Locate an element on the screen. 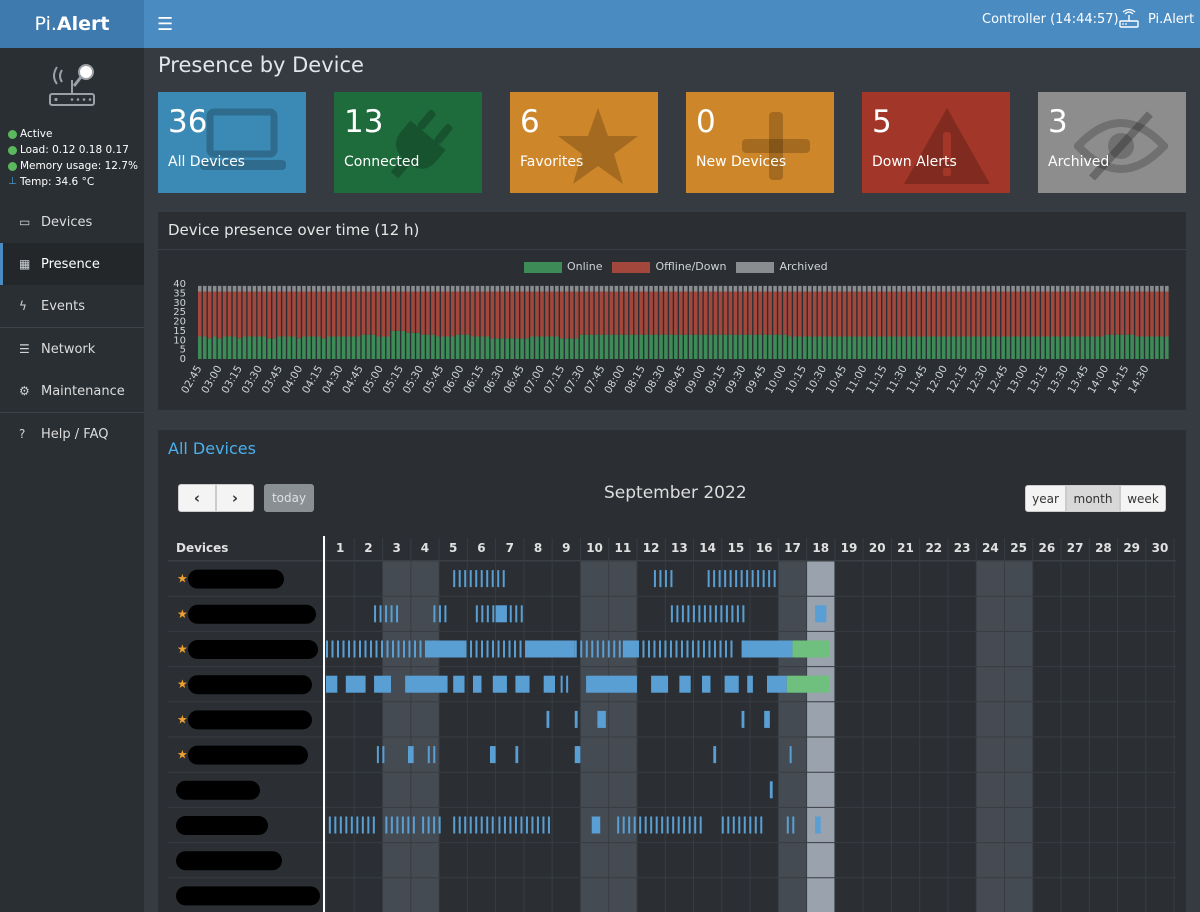  hamburger-icon: ☰ is located at coordinates (165, 24).